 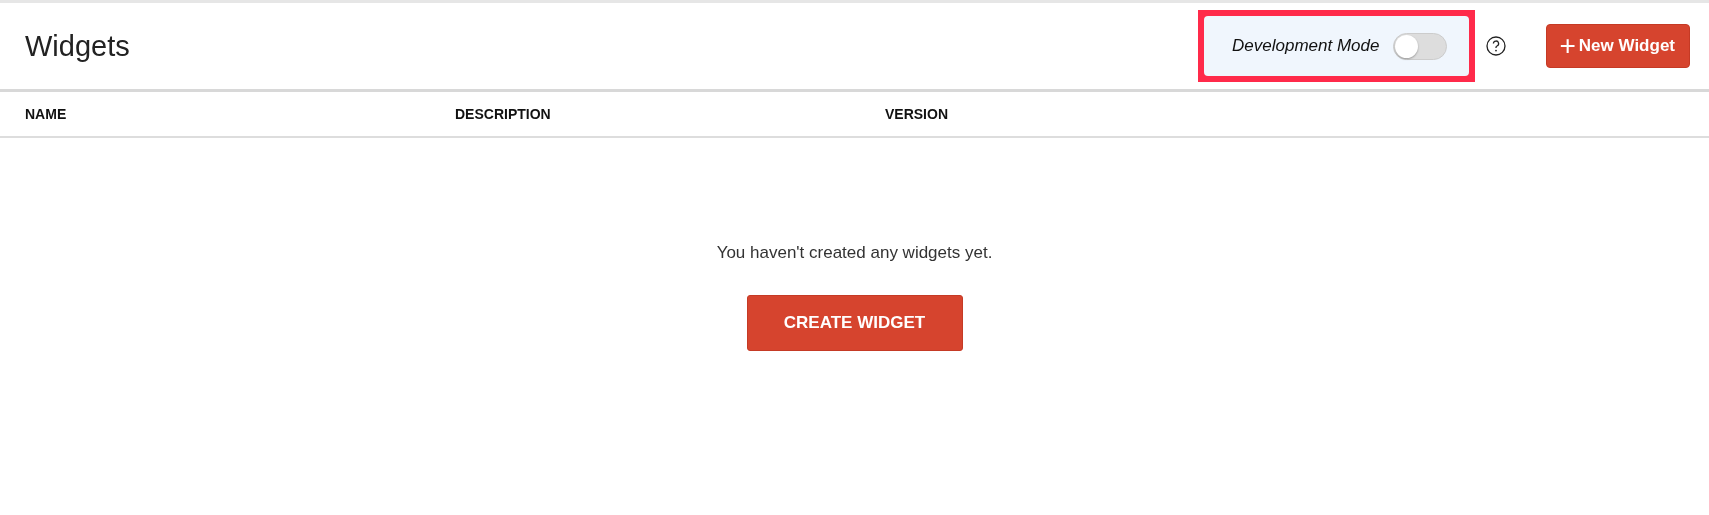 What do you see at coordinates (854, 253) in the screenshot?
I see `empty-message: You haven't created any widgets yet.` at bounding box center [854, 253].